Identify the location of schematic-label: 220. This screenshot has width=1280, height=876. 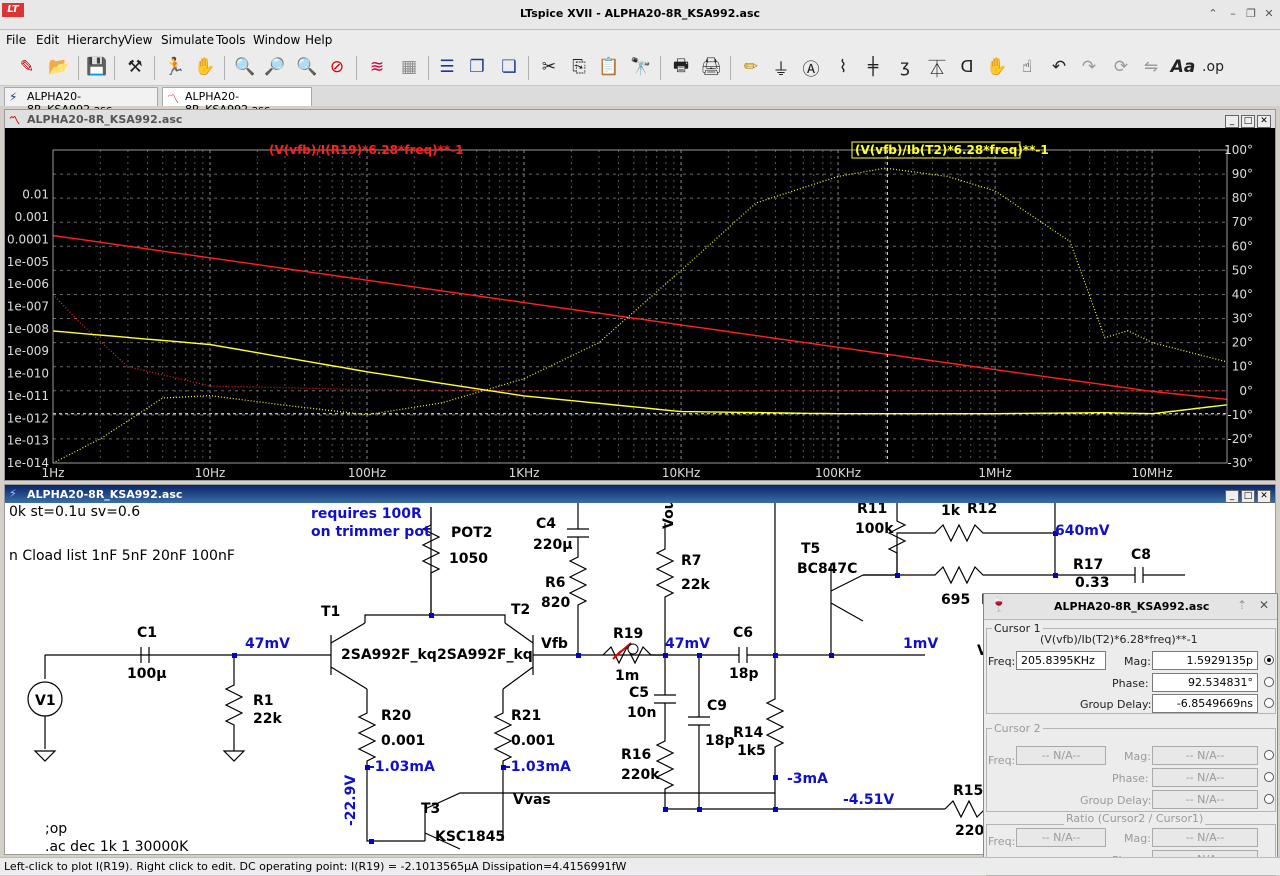
(969, 831).